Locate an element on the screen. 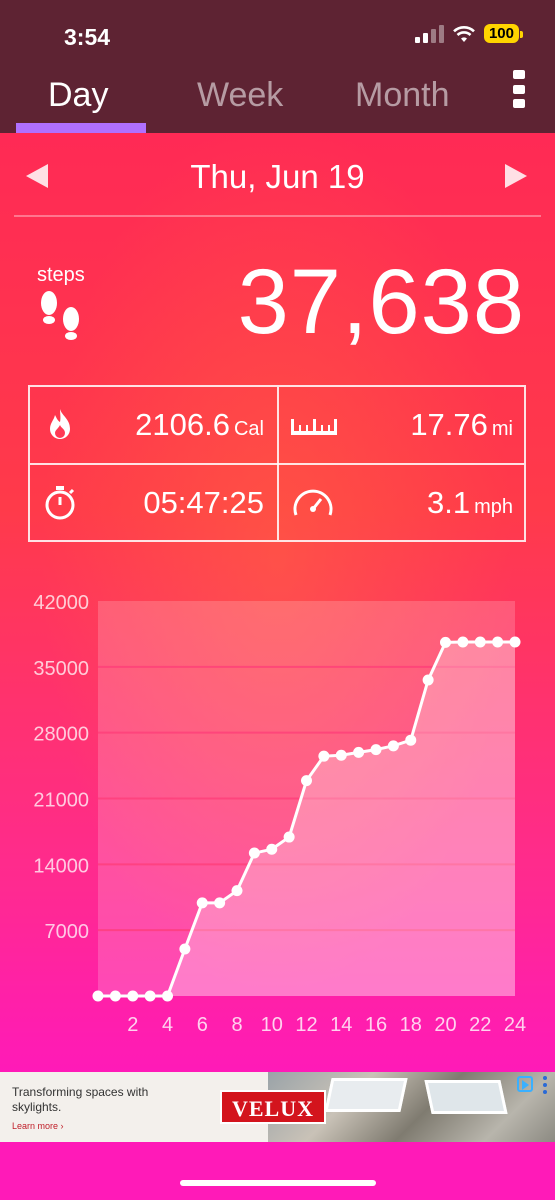 Image resolution: width=555 pixels, height=1200 pixels. stats-grid: 2106.6 Cal 17.76 mi 05:47:25 3.1 mph is located at coordinates (277, 463).